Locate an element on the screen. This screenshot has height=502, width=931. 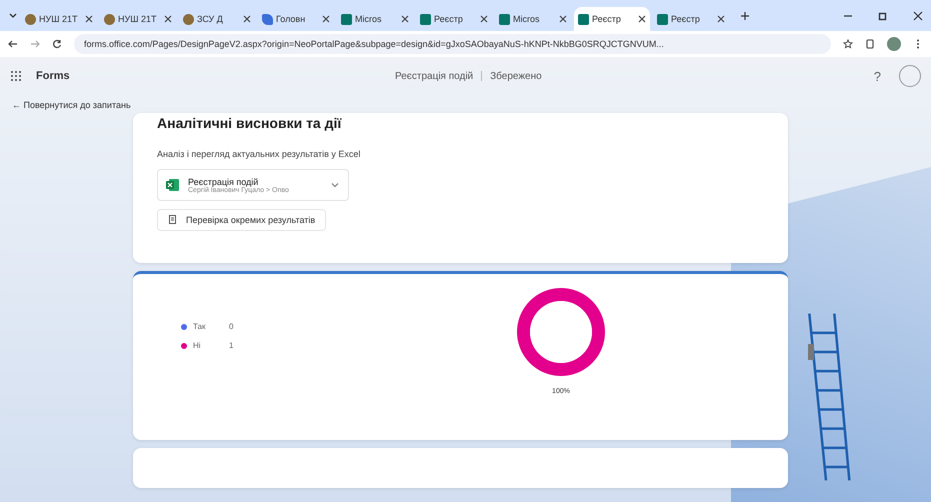
scrollbar-thumb is located at coordinates (811, 352).